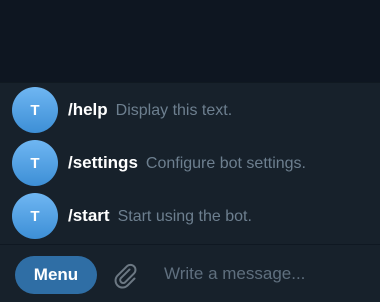  Describe the element at coordinates (264, 274) in the screenshot. I see `message-input` at that location.